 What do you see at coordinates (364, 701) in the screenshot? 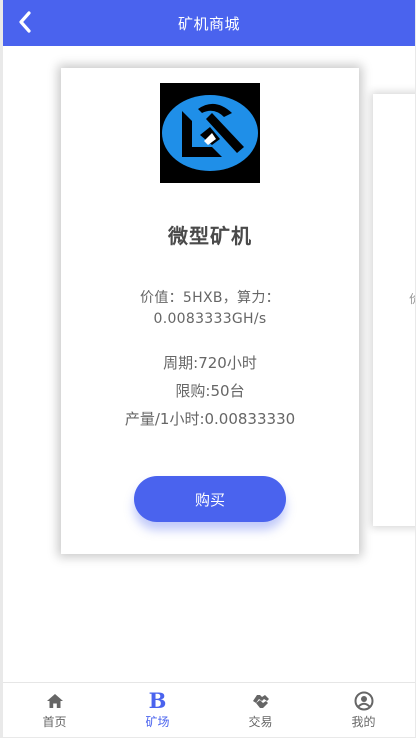
I see `user-icon` at bounding box center [364, 701].